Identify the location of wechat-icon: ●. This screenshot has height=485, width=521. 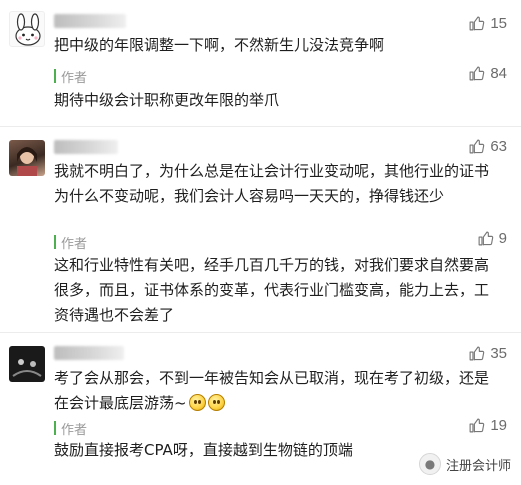
(429, 464).